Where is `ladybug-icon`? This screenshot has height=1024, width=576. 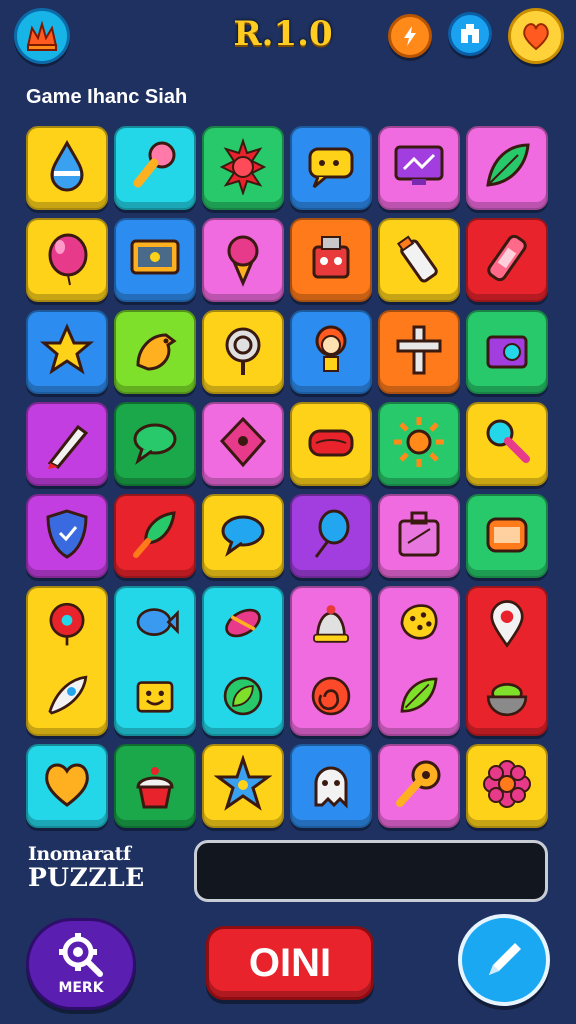 ladybug-icon is located at coordinates (243, 444).